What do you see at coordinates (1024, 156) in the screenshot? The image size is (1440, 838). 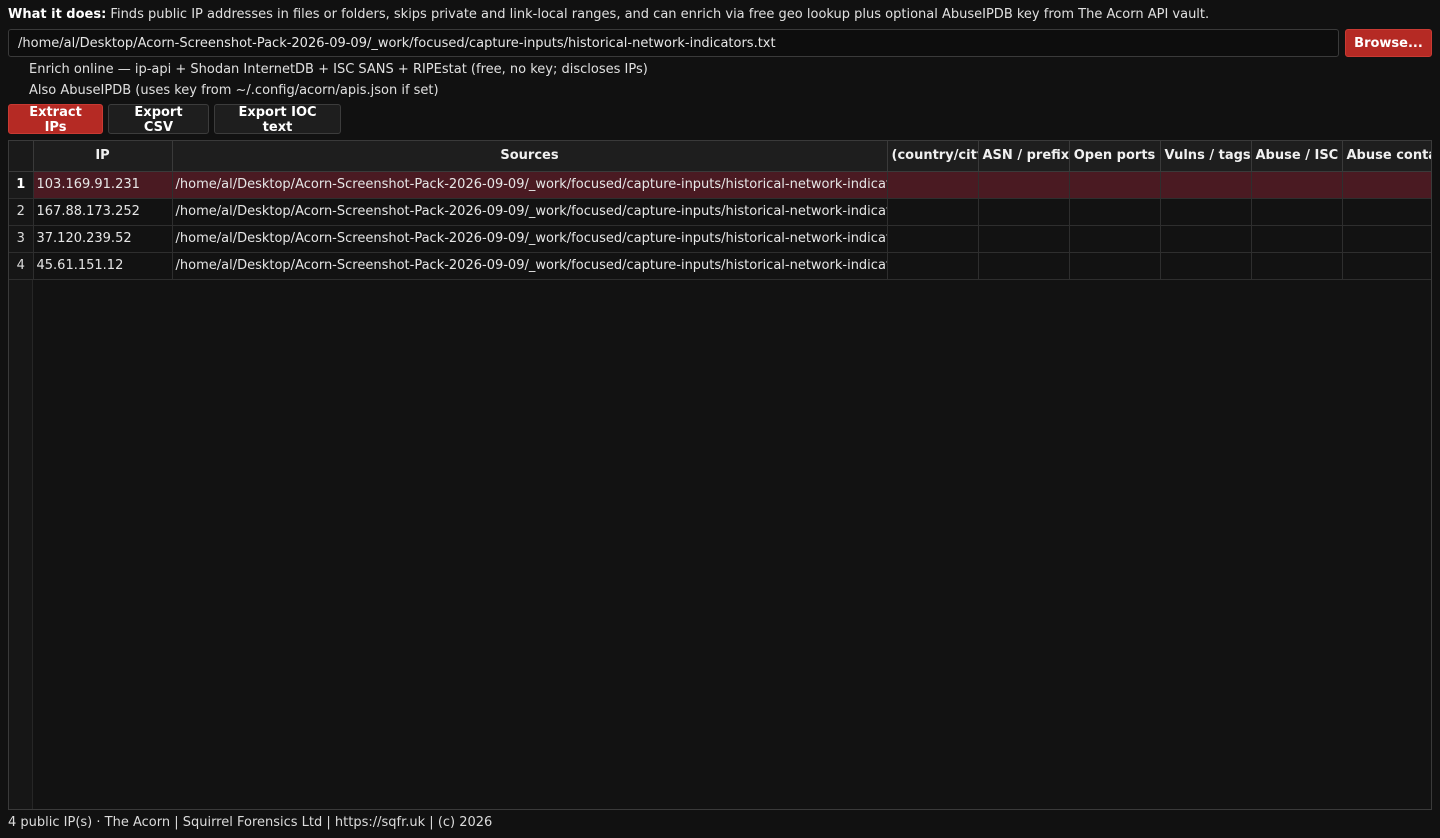 I see `col-header-asn: ASN / prefix` at bounding box center [1024, 156].